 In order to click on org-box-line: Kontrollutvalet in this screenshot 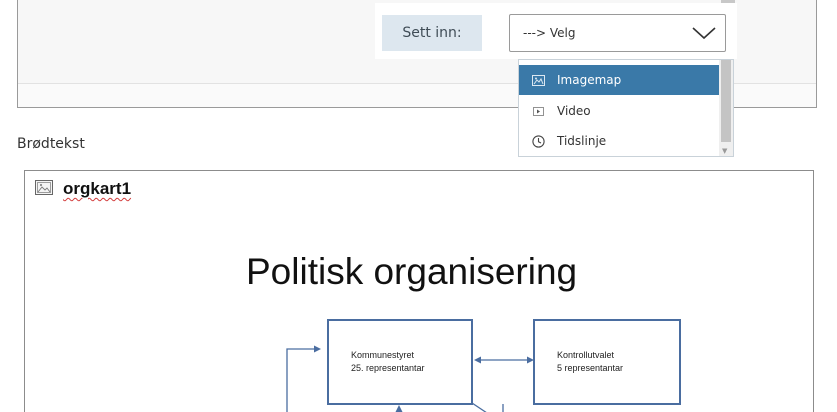, I will do `click(586, 355)`.